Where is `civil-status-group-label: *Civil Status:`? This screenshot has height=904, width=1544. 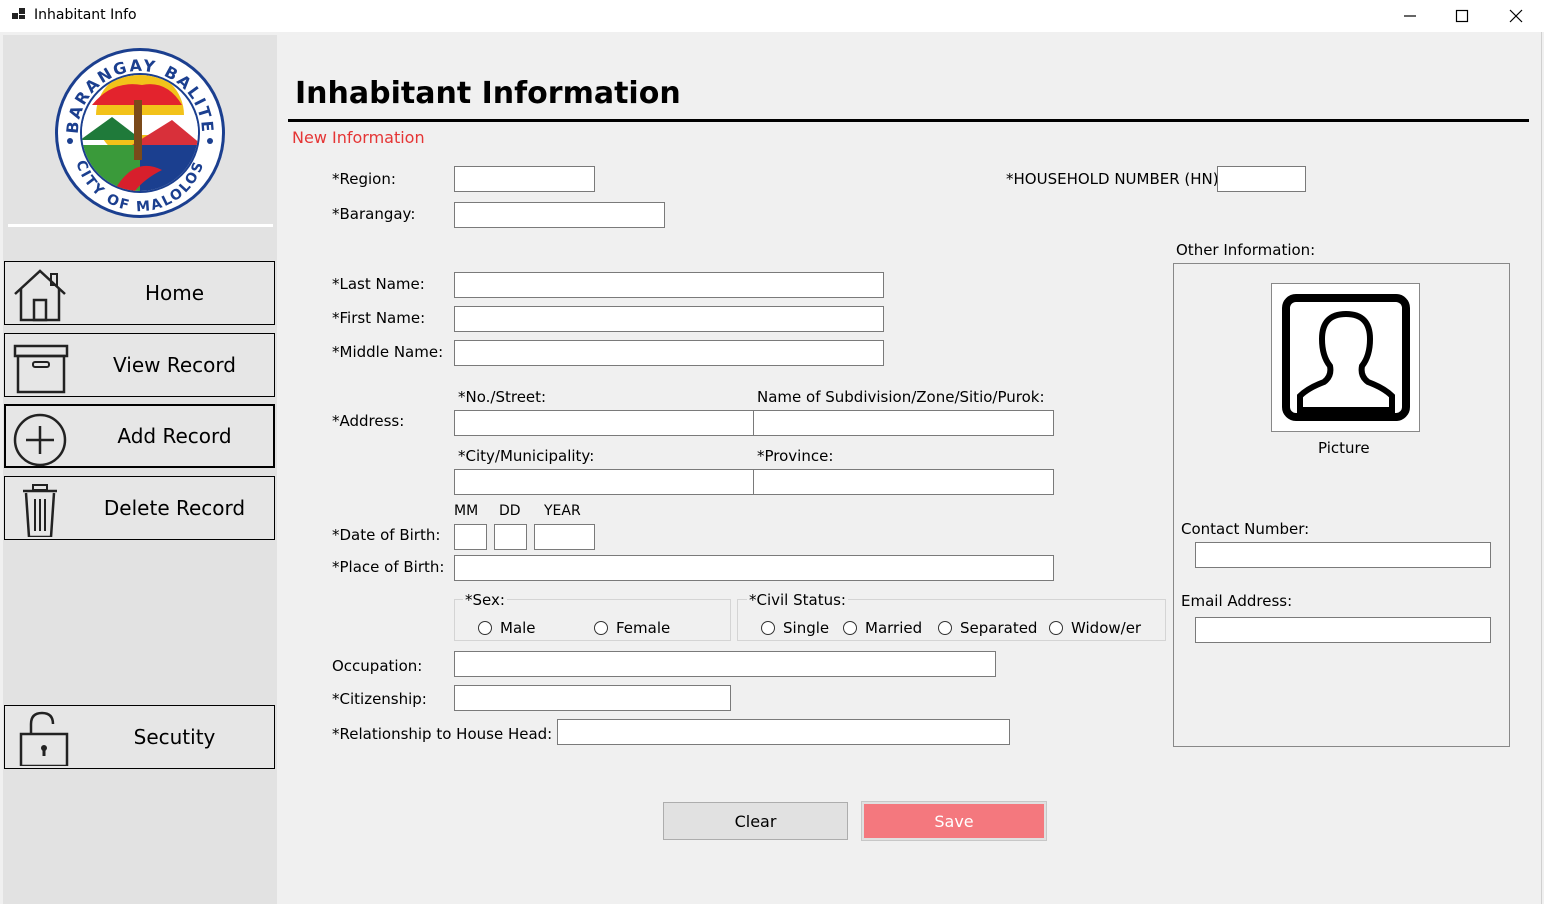
civil-status-group-label: *Civil Status: is located at coordinates (797, 600).